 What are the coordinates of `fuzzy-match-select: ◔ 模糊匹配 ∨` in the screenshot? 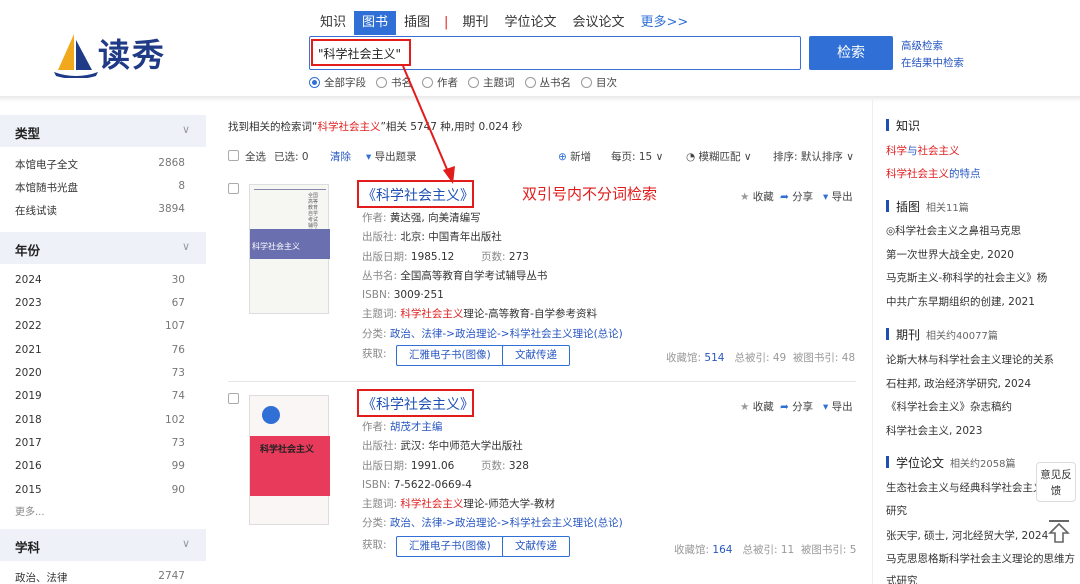 It's located at (719, 156).